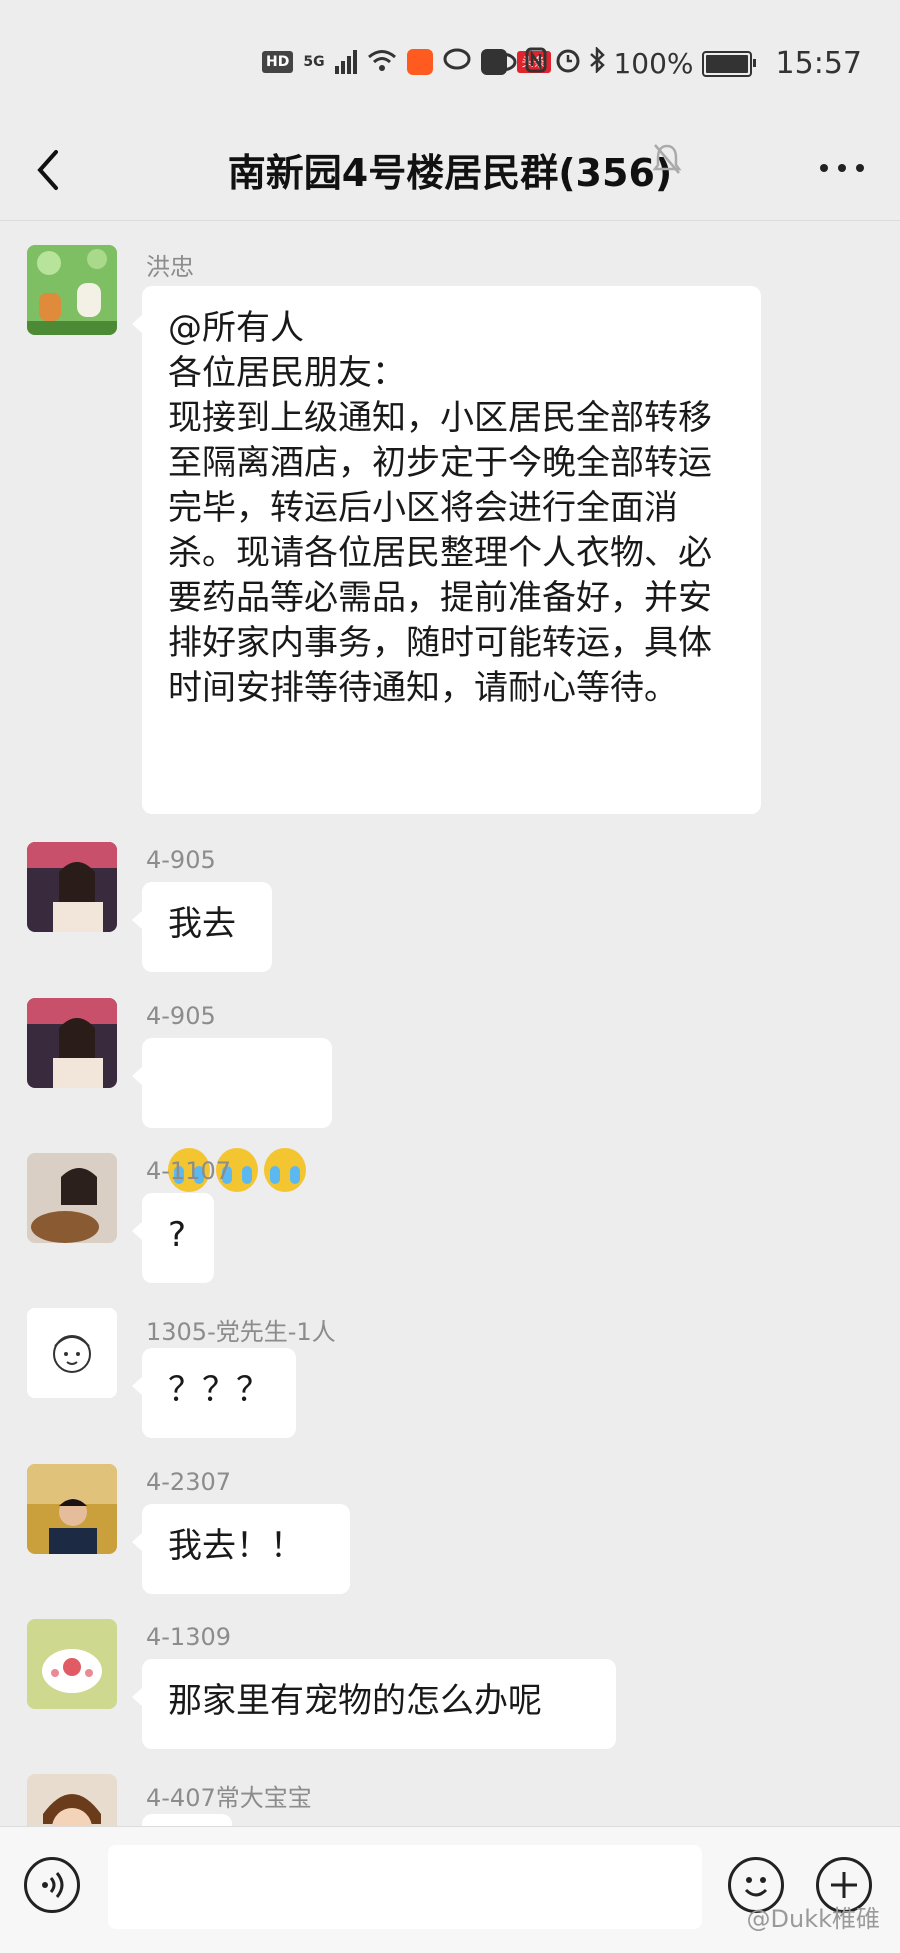 The height and width of the screenshot is (1953, 900). I want to click on nfc-icon, so click(536, 63).